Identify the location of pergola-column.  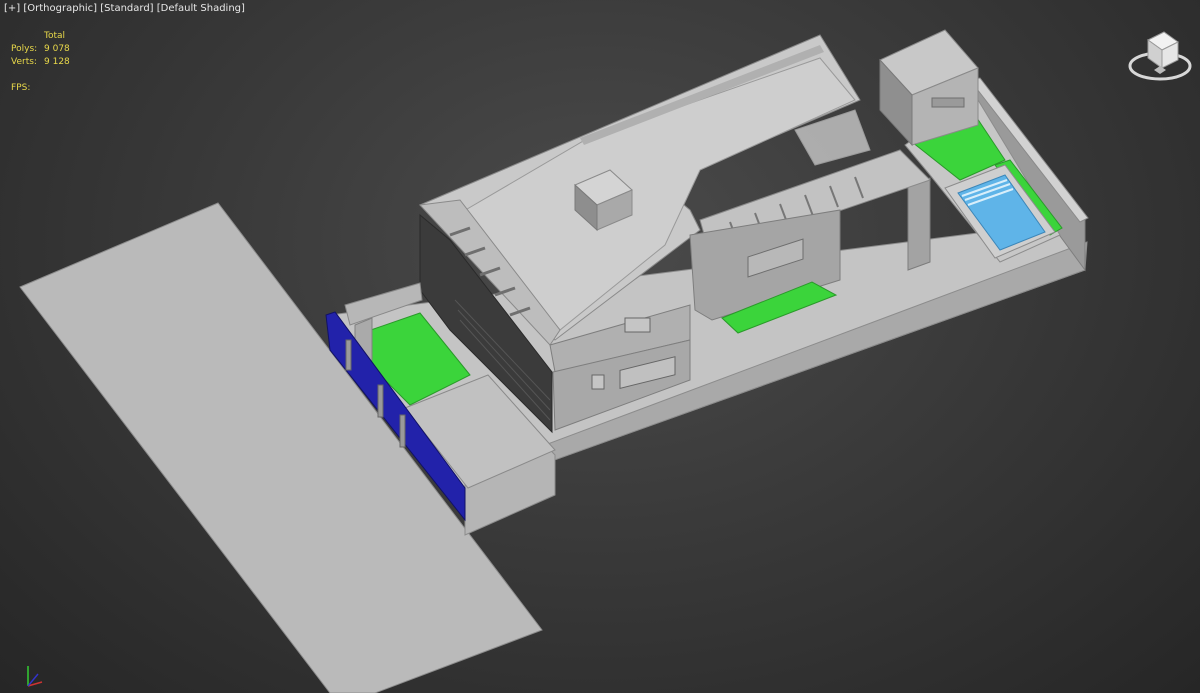
(919, 224).